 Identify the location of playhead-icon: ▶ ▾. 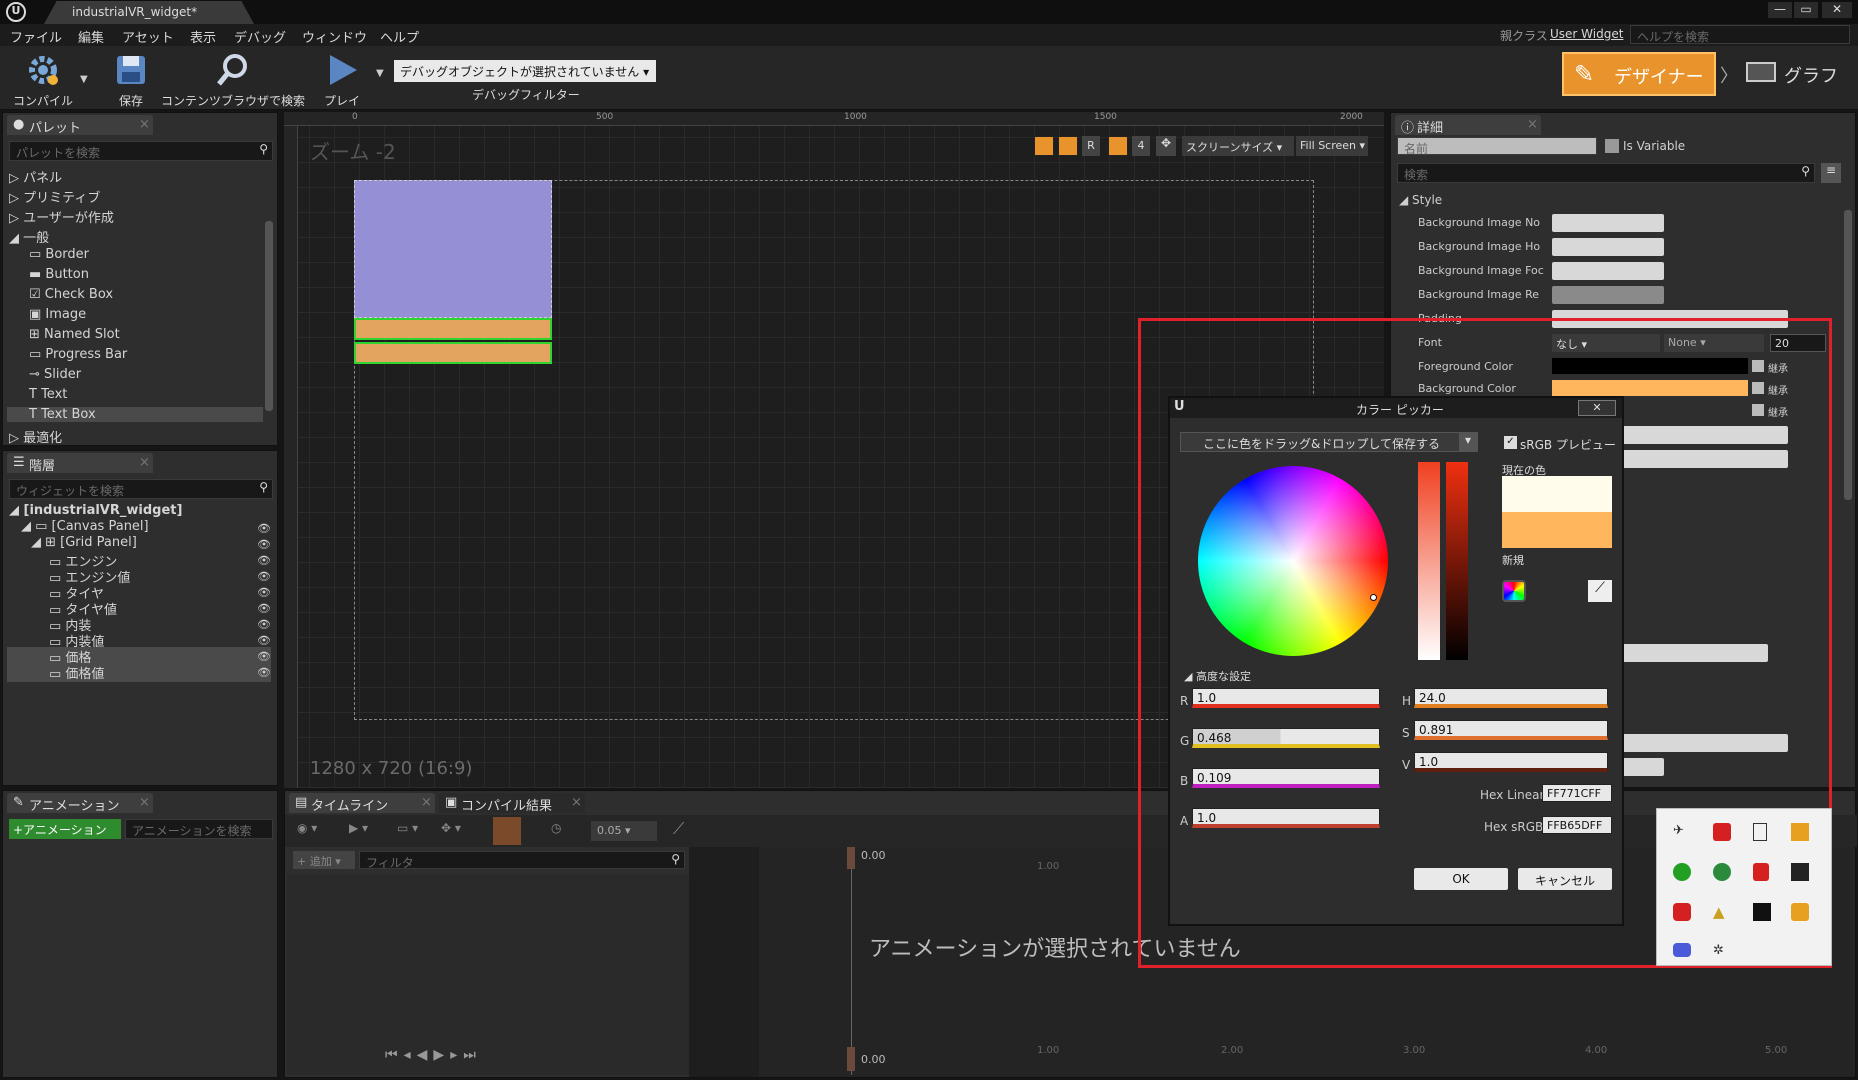
(358, 828).